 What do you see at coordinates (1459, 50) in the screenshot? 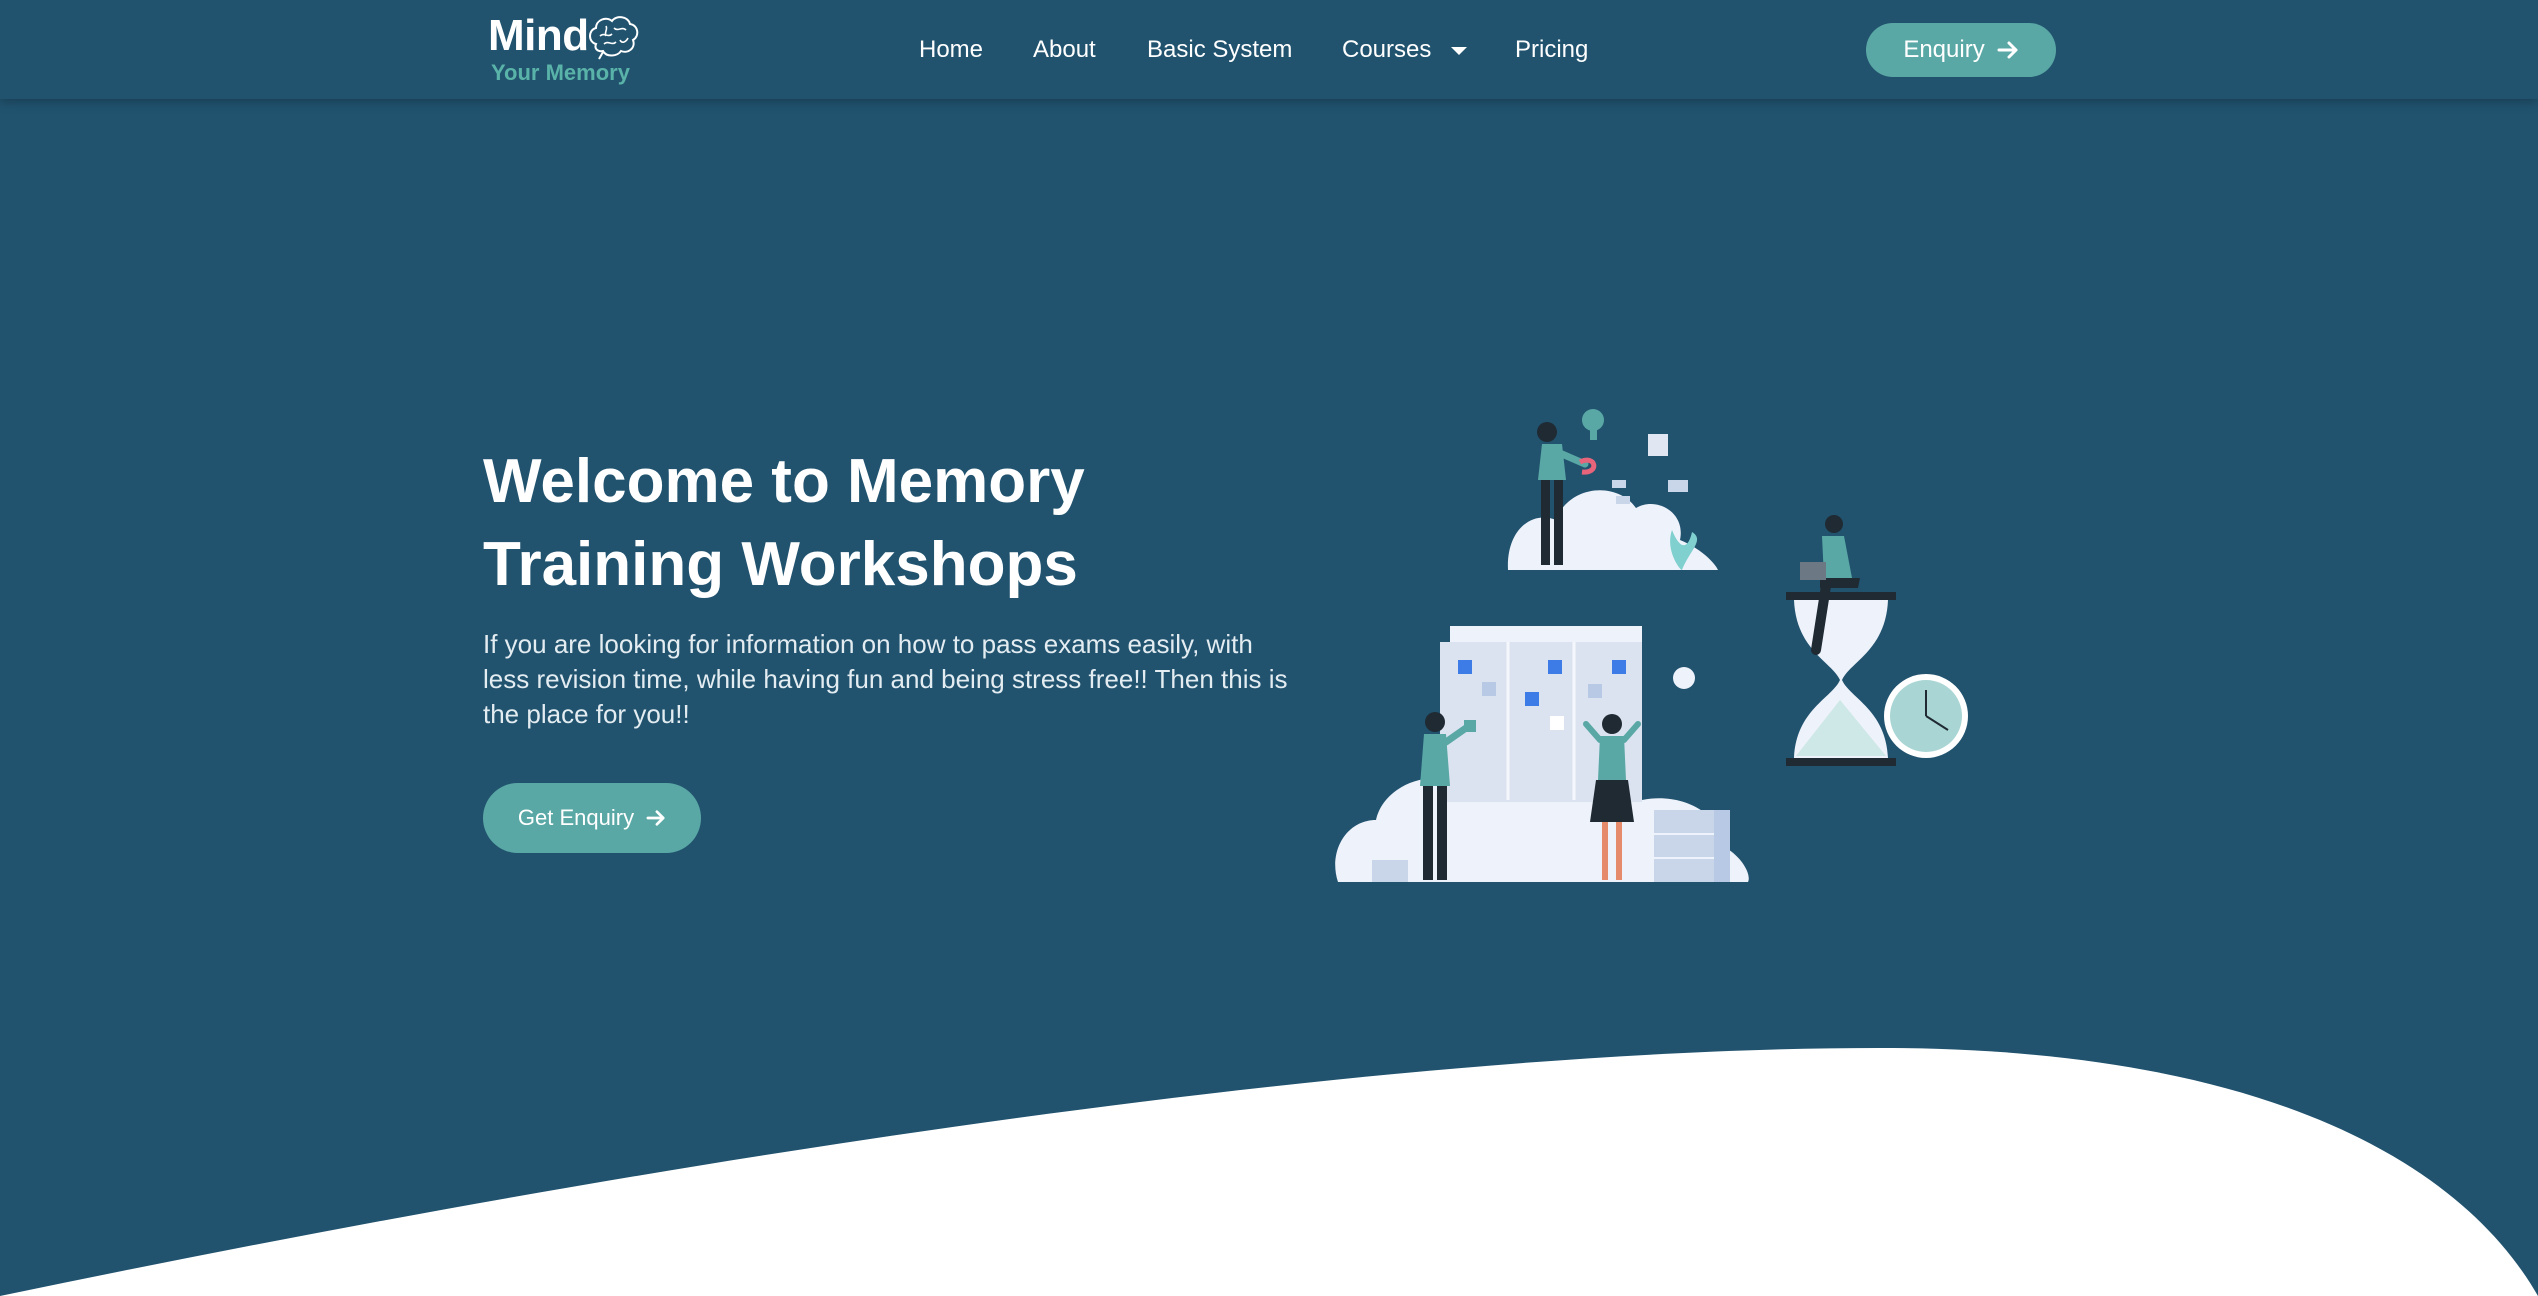
I see `caret-down-icon` at bounding box center [1459, 50].